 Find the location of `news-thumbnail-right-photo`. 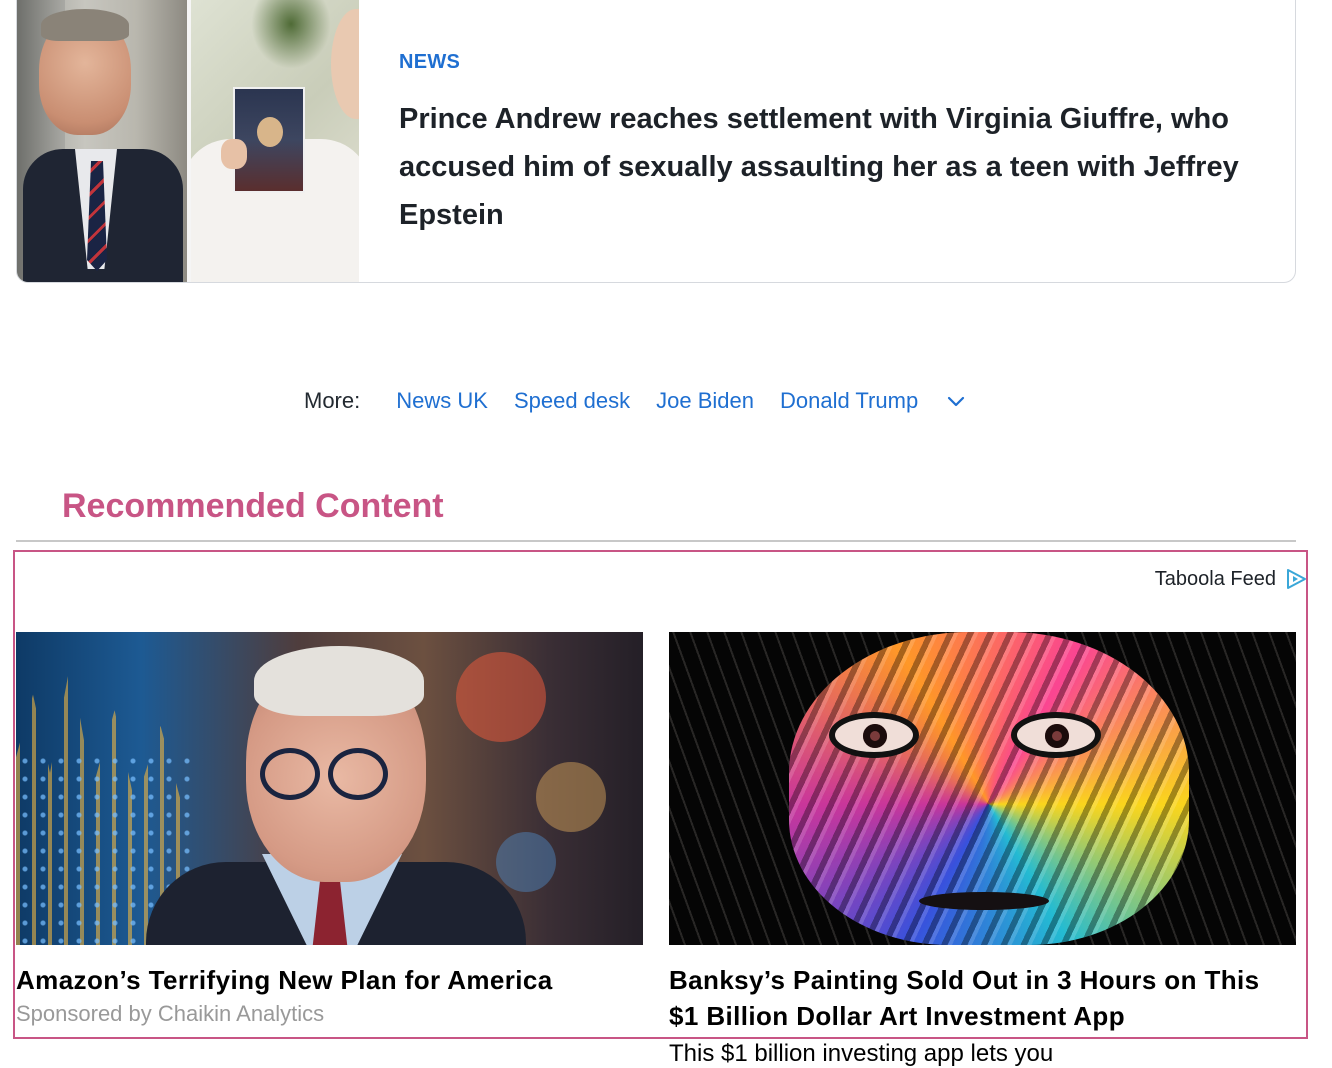

news-thumbnail-right-photo is located at coordinates (275, 141).